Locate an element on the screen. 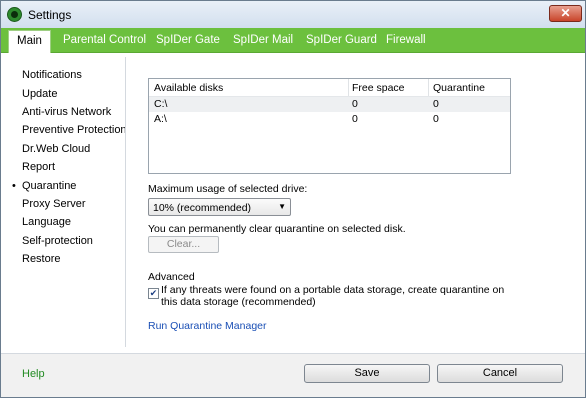 Image resolution: width=586 pixels, height=398 pixels. sidebar-item-proxy-server: Proxy Server is located at coordinates (54, 204).